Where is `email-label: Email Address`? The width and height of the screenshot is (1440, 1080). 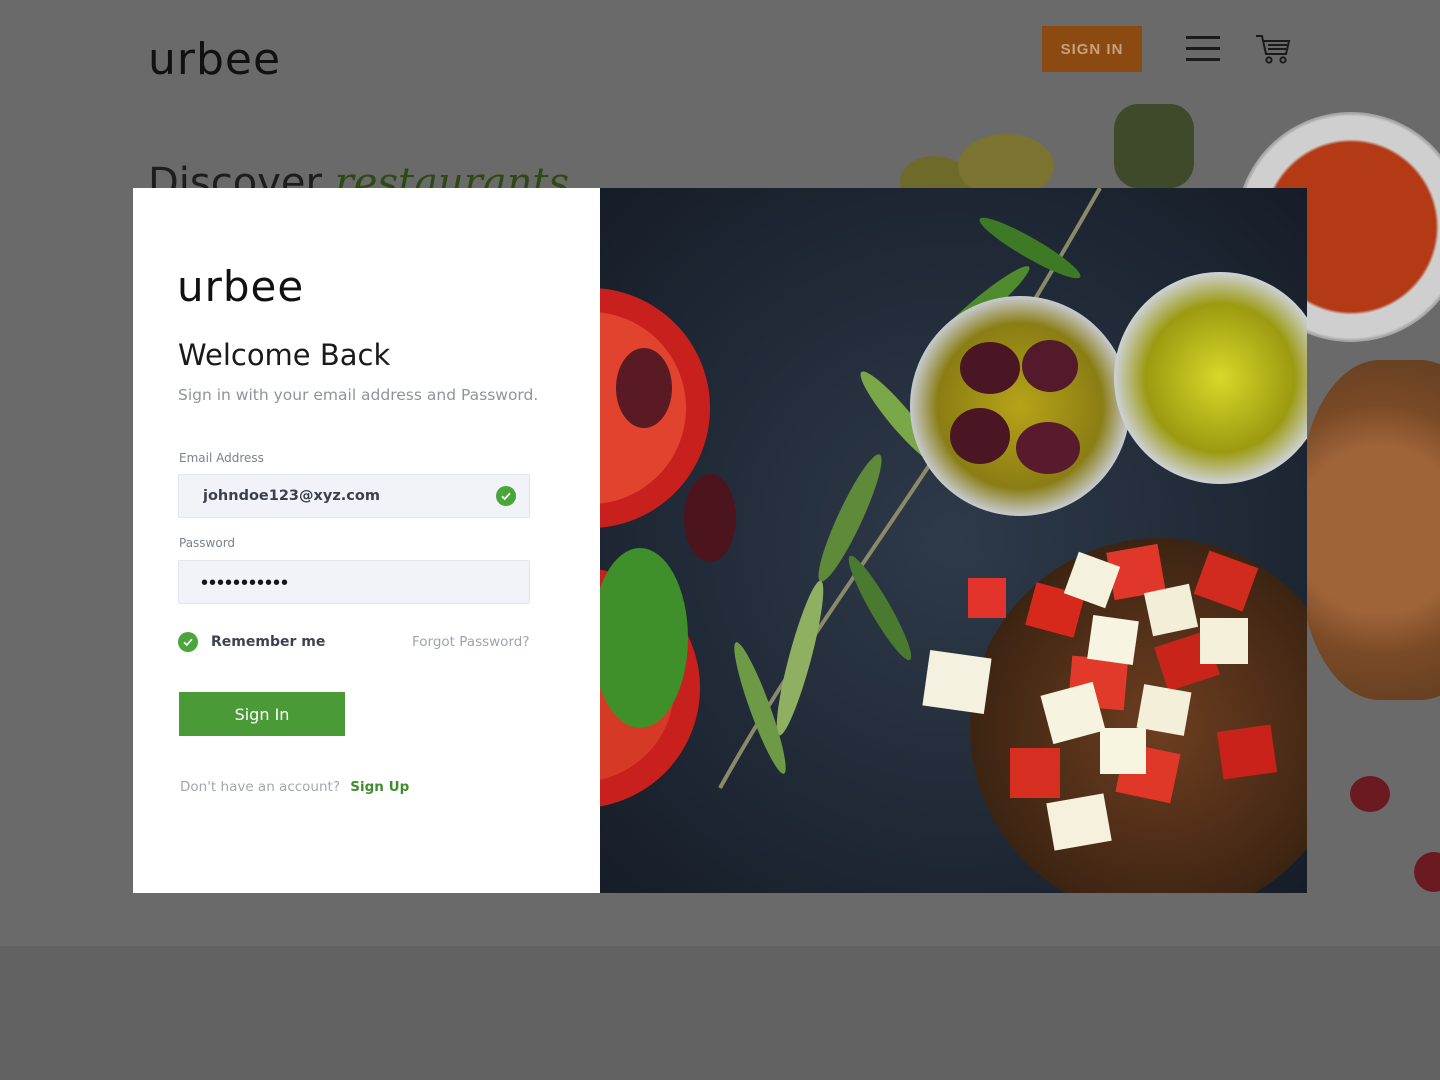
email-label: Email Address is located at coordinates (221, 458).